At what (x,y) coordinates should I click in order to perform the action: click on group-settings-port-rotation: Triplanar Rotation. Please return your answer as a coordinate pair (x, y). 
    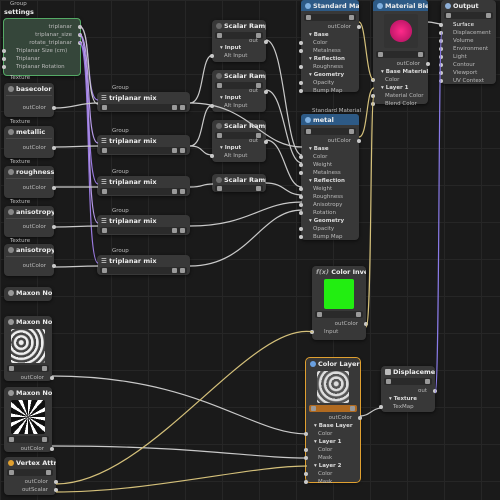
    Looking at the image, I should click on (41, 67).